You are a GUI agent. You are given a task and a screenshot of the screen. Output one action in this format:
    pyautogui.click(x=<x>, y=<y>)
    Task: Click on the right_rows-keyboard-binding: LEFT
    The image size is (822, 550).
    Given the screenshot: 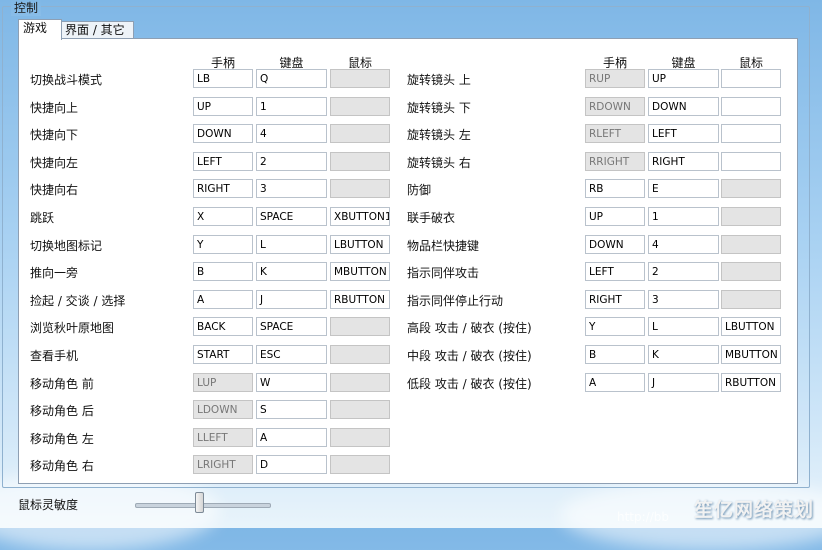 What is the action you would take?
    pyautogui.click(x=683, y=134)
    